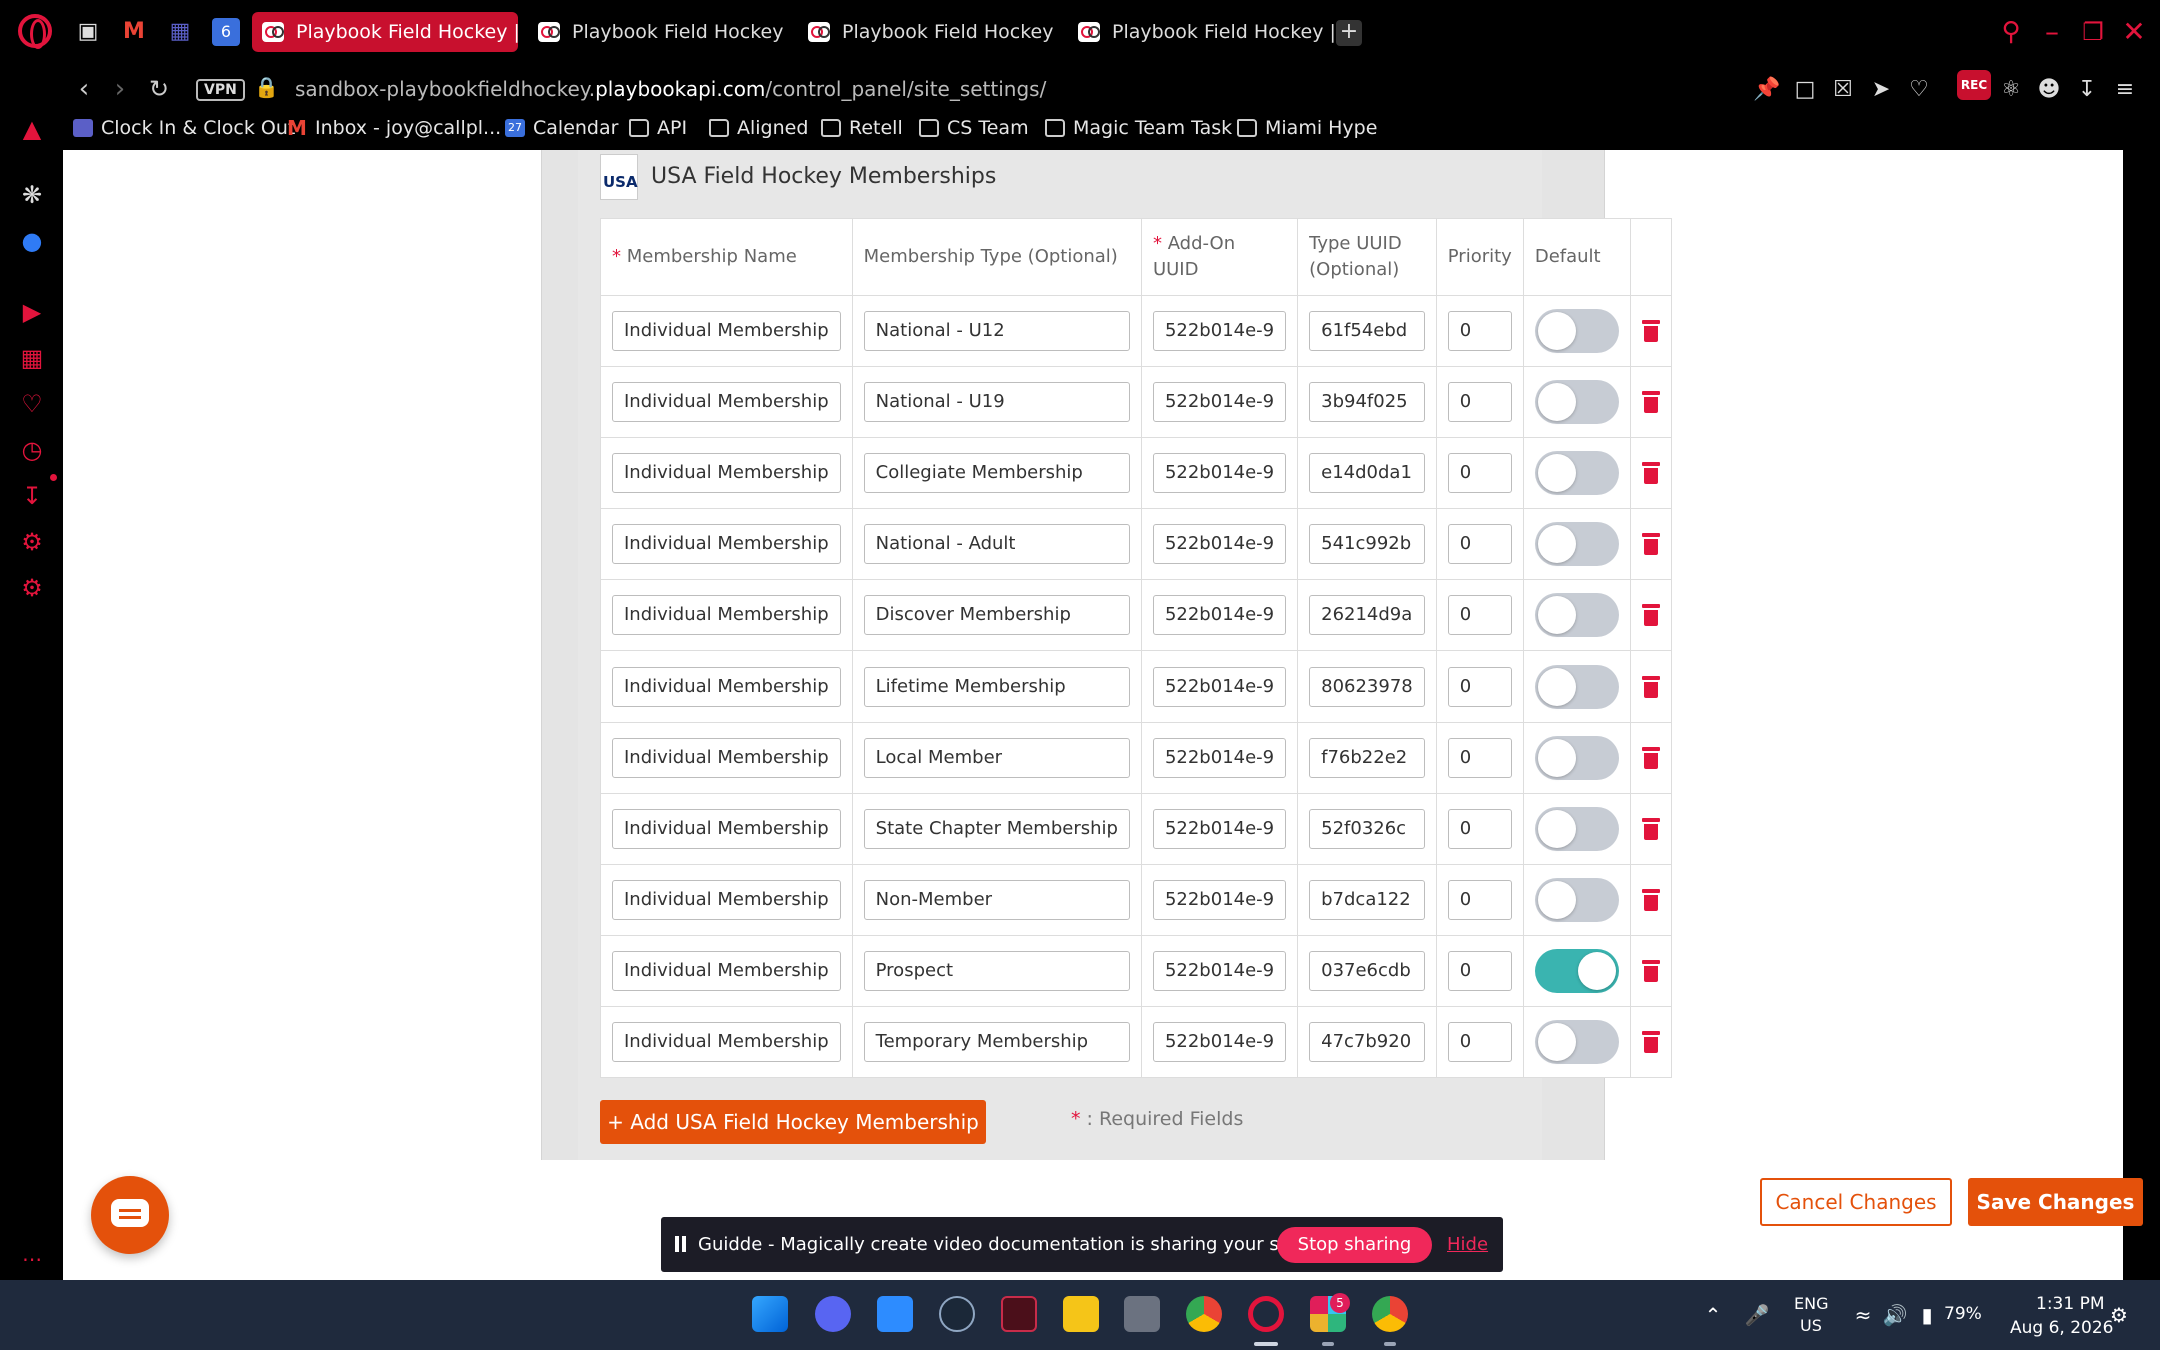  What do you see at coordinates (32, 404) in the screenshot?
I see `bookmarks-heart-icon: ♡` at bounding box center [32, 404].